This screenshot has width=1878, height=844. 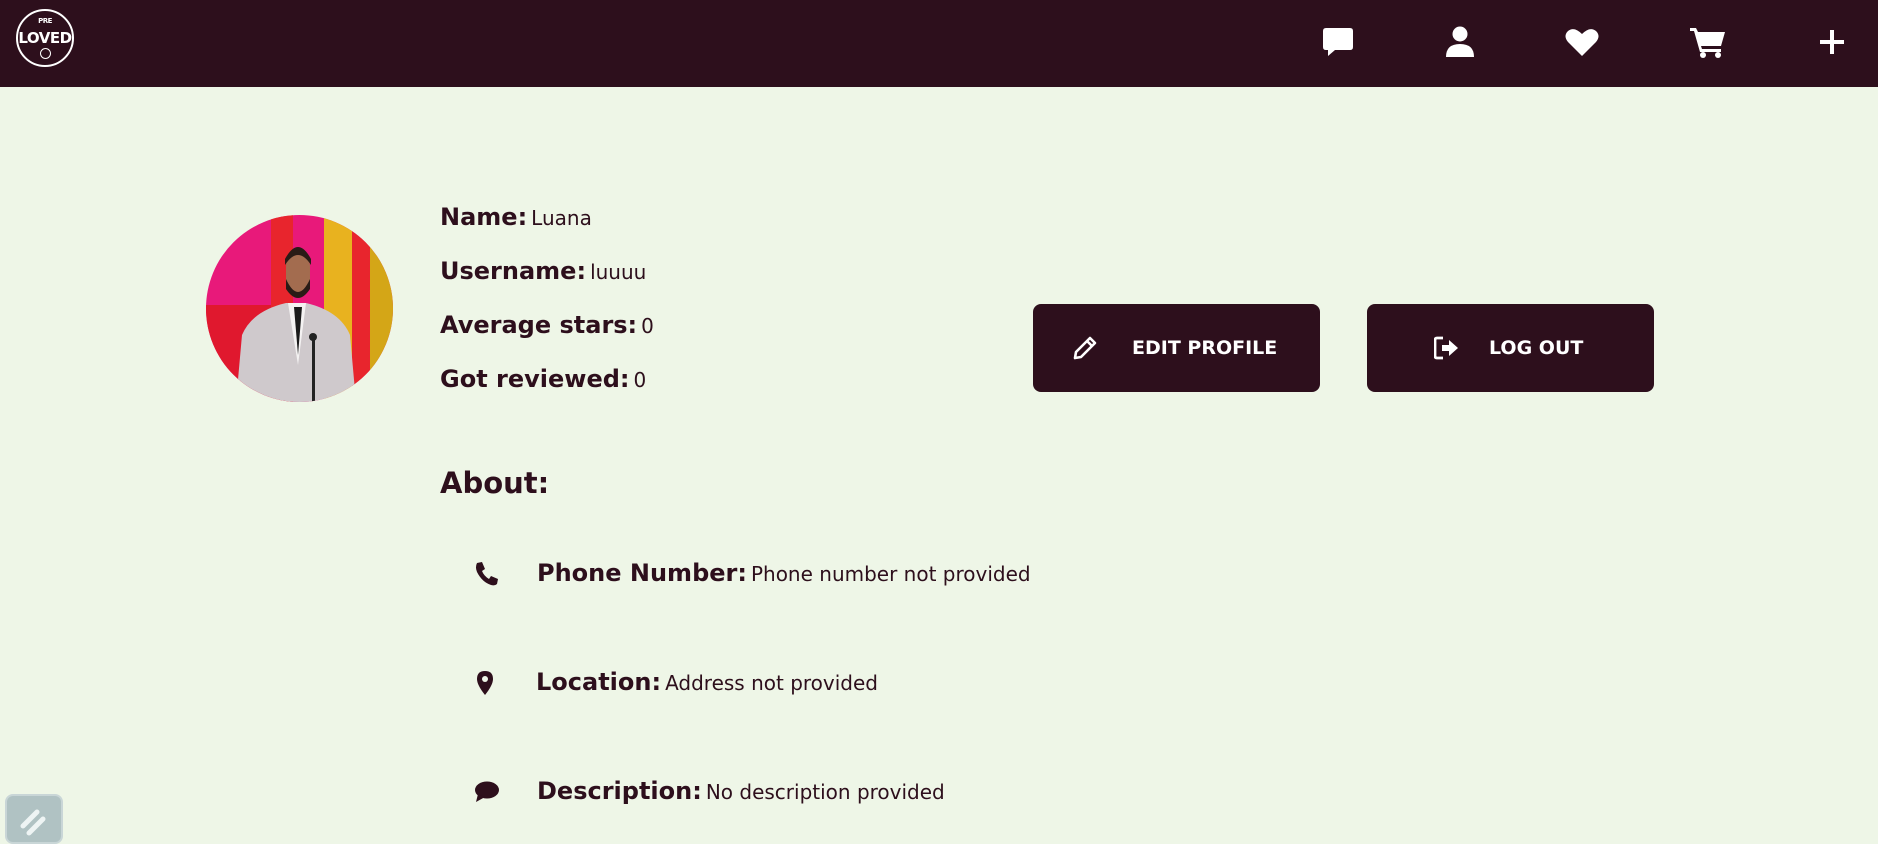 What do you see at coordinates (484, 217) in the screenshot?
I see `name-label: Name:` at bounding box center [484, 217].